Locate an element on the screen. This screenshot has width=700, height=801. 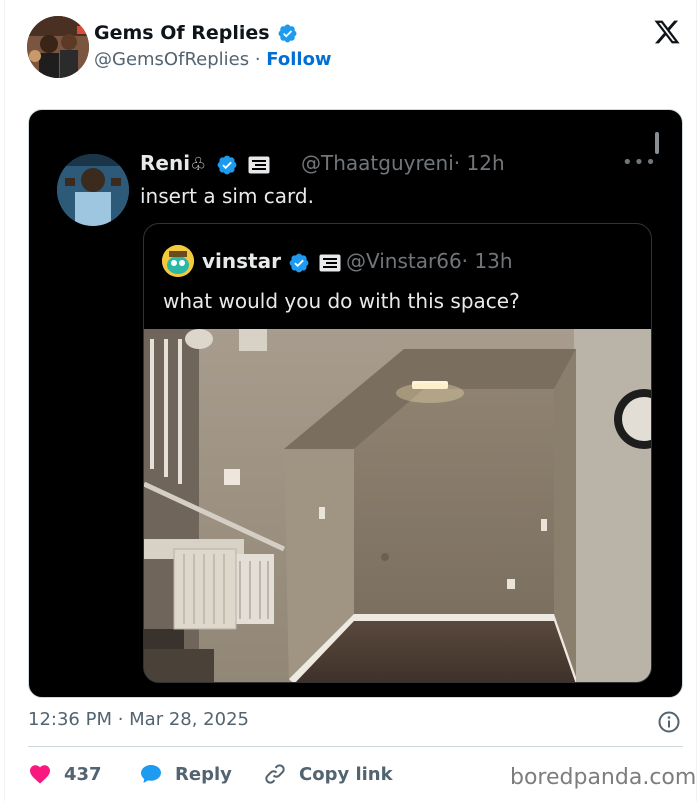
copy-link-button: Copy link is located at coordinates (328, 774).